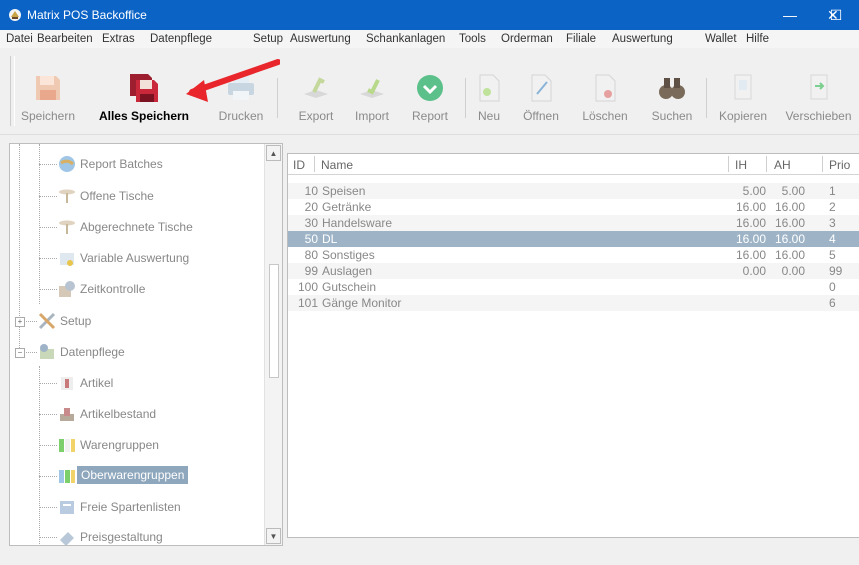  What do you see at coordinates (793, 271) in the screenshot?
I see `cell-ah: 0.00` at bounding box center [793, 271].